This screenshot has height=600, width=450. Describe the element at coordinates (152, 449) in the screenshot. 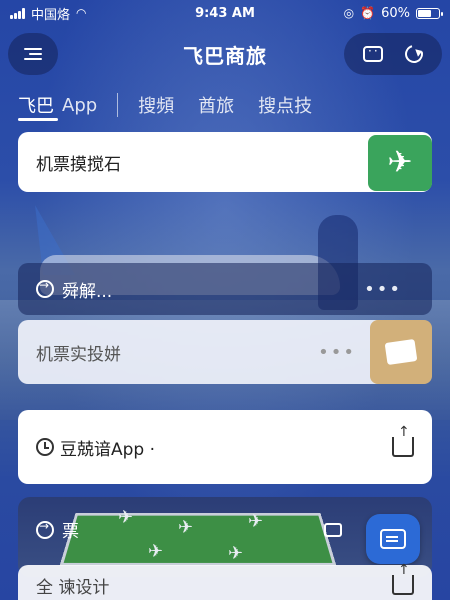

I see `app-history-suffix: ·` at that location.